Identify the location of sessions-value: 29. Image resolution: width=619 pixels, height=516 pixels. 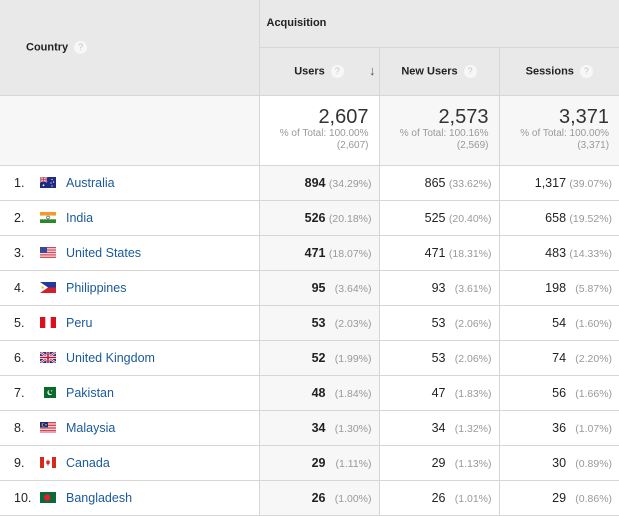
(559, 497).